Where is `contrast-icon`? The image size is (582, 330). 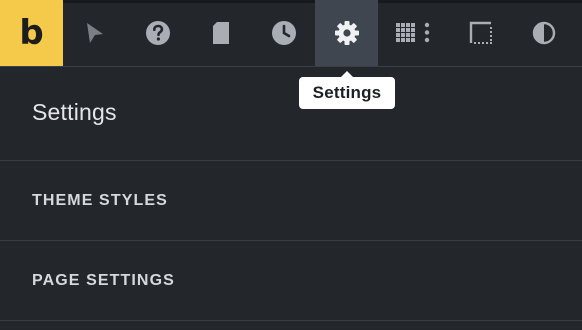 contrast-icon is located at coordinates (543, 33).